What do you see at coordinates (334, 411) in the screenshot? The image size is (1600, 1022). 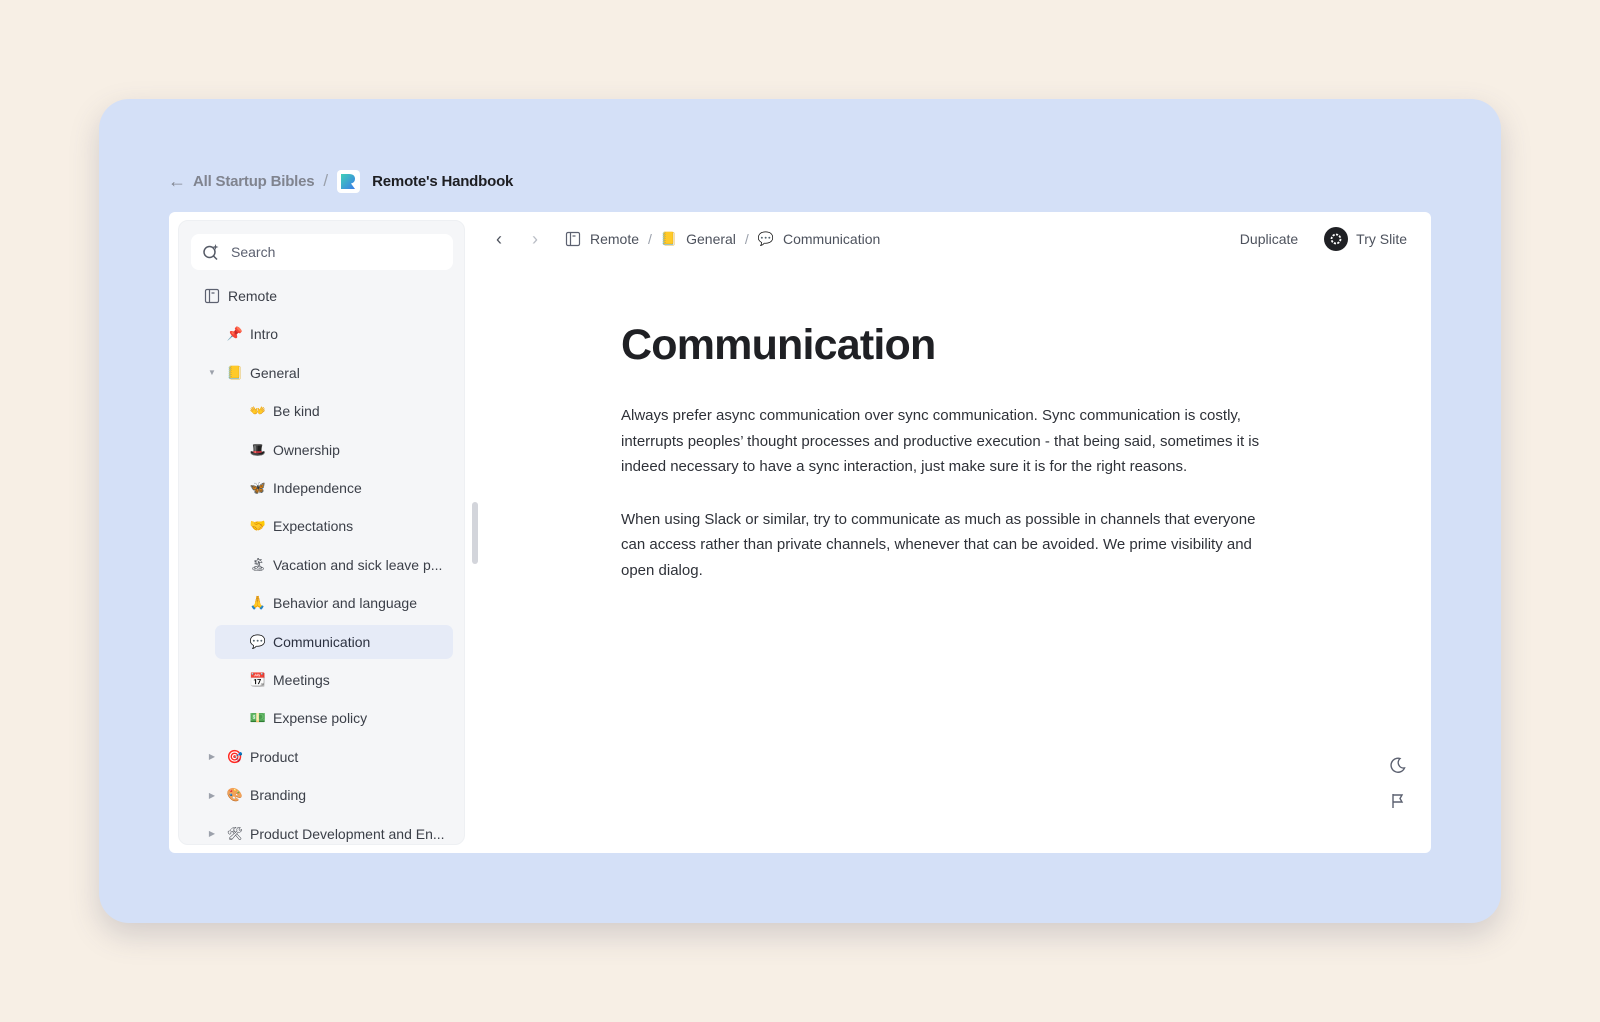 I see `sidebar-item: 👐 Be kind` at bounding box center [334, 411].